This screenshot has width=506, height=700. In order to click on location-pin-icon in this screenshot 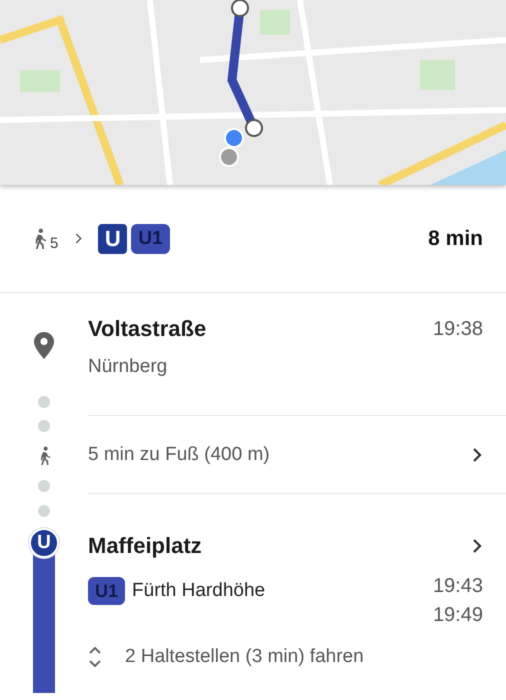, I will do `click(44, 345)`.